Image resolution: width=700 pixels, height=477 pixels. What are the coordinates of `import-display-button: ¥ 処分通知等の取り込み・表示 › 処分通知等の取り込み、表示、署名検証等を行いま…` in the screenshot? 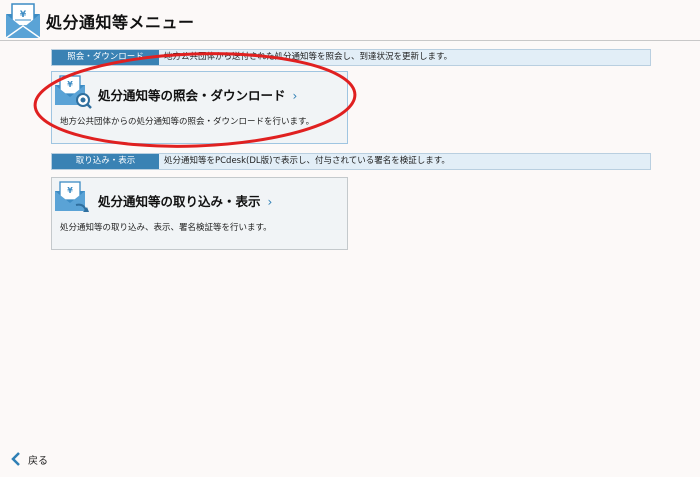 It's located at (199, 213).